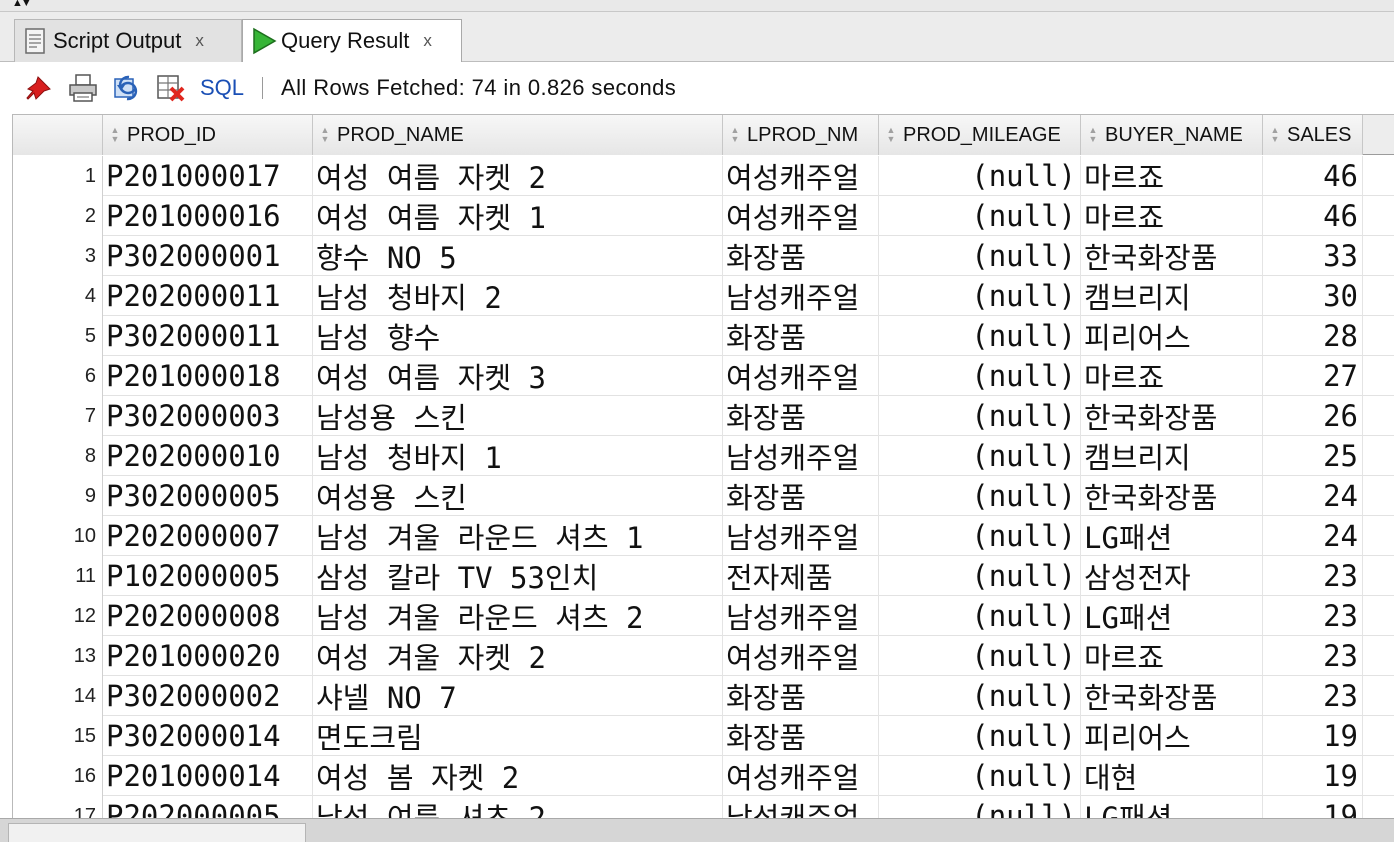  What do you see at coordinates (208, 456) in the screenshot?
I see `cell-prod-id: P202000010` at bounding box center [208, 456].